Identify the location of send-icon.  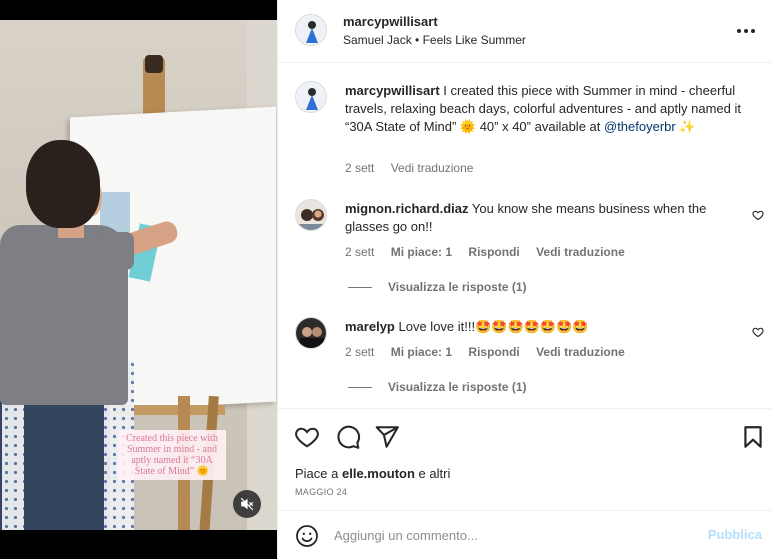
(387, 437).